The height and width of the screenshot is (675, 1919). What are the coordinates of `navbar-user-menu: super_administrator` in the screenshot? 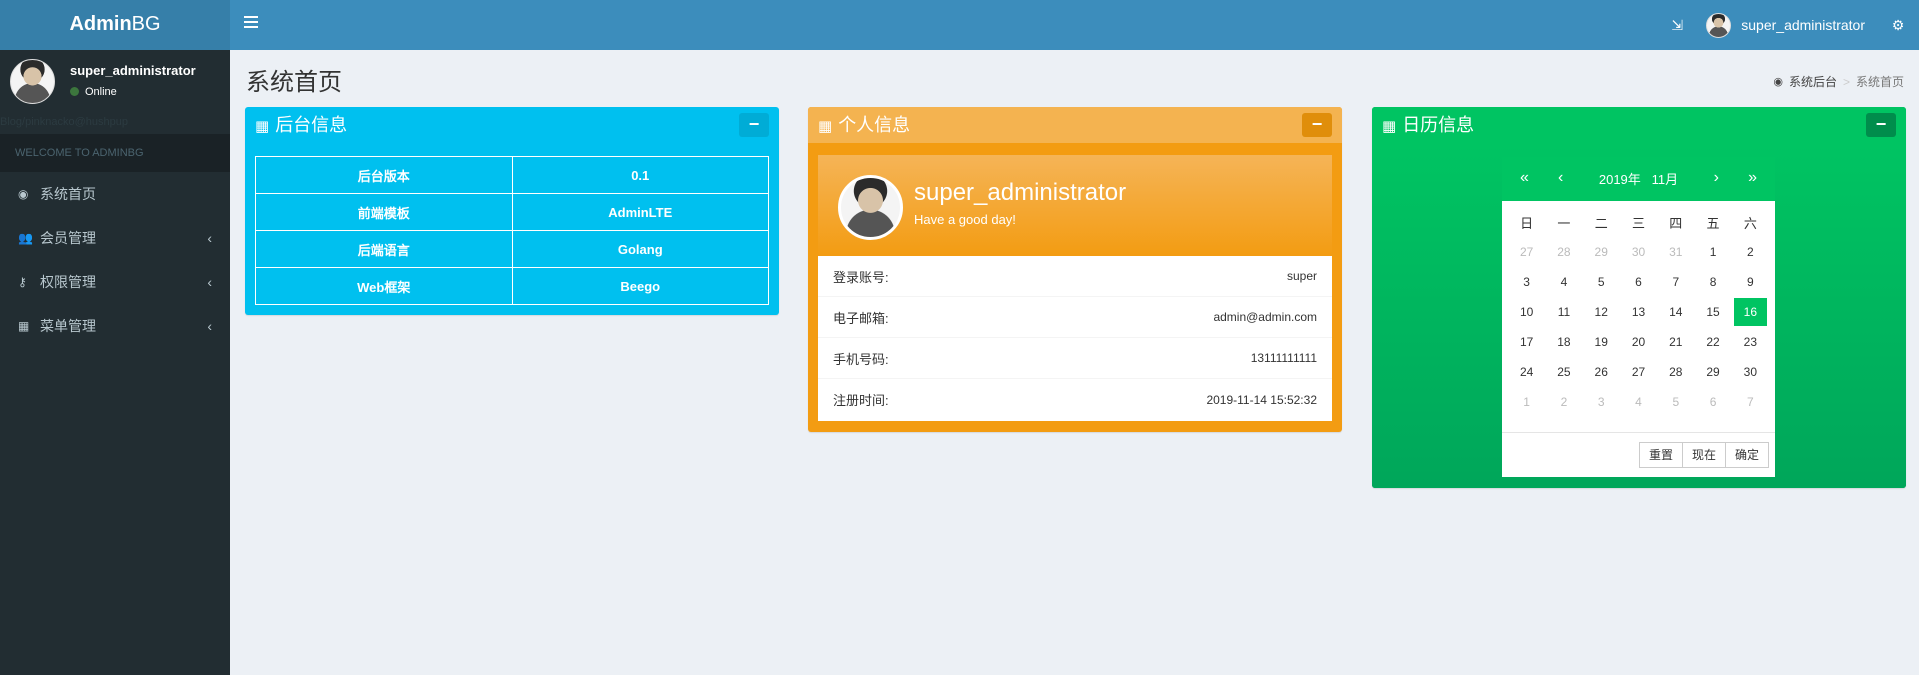 It's located at (1787, 25).